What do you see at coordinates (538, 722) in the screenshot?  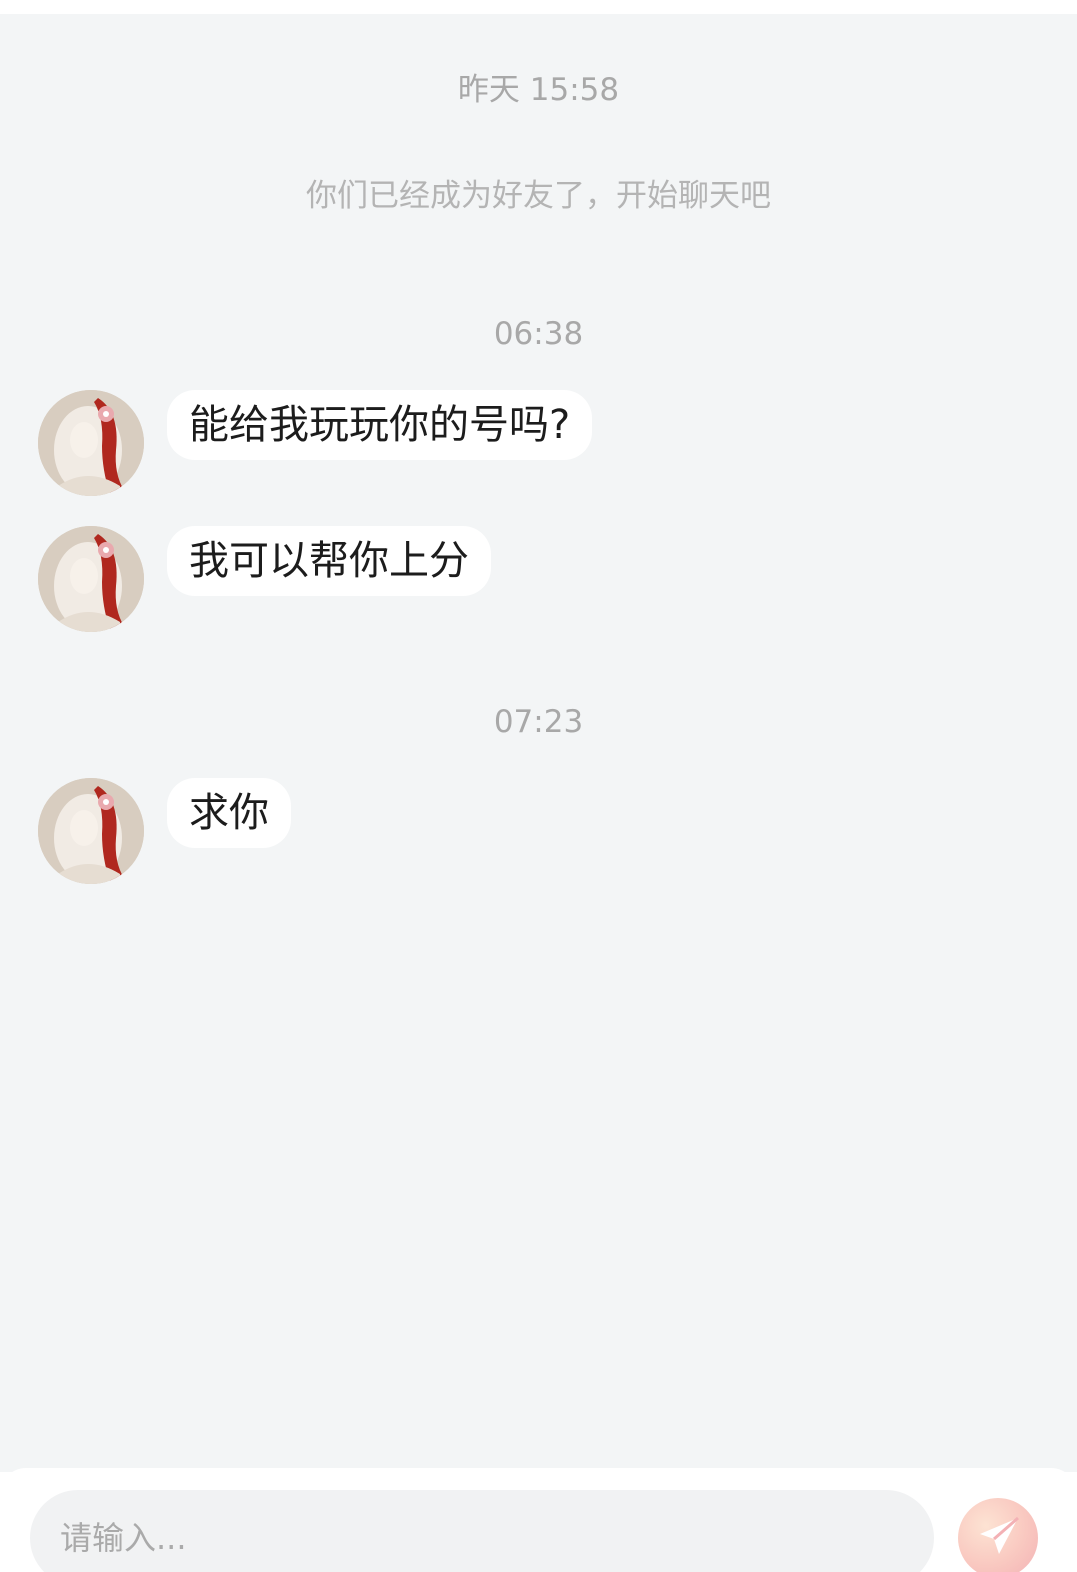 I see `time-divider: 07:23` at bounding box center [538, 722].